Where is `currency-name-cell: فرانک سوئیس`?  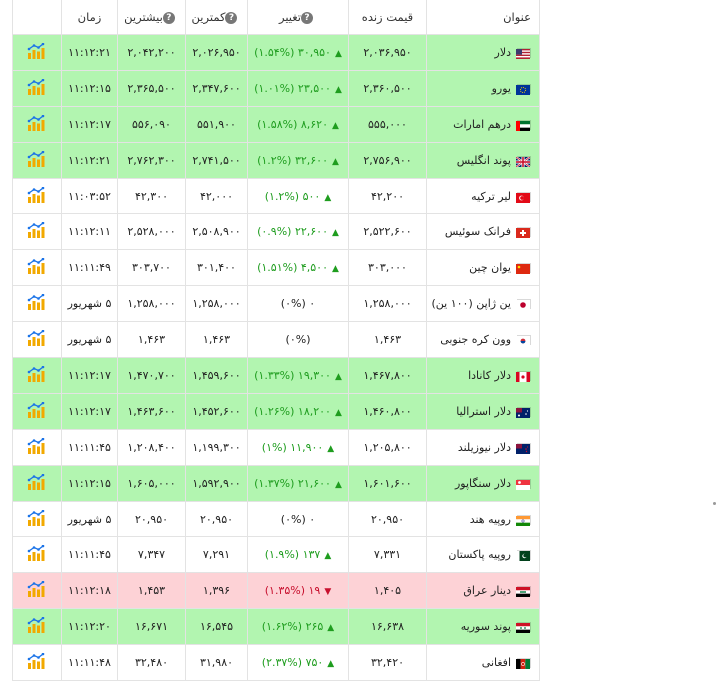
currency-name-cell: فرانک سوئیس is located at coordinates (483, 232).